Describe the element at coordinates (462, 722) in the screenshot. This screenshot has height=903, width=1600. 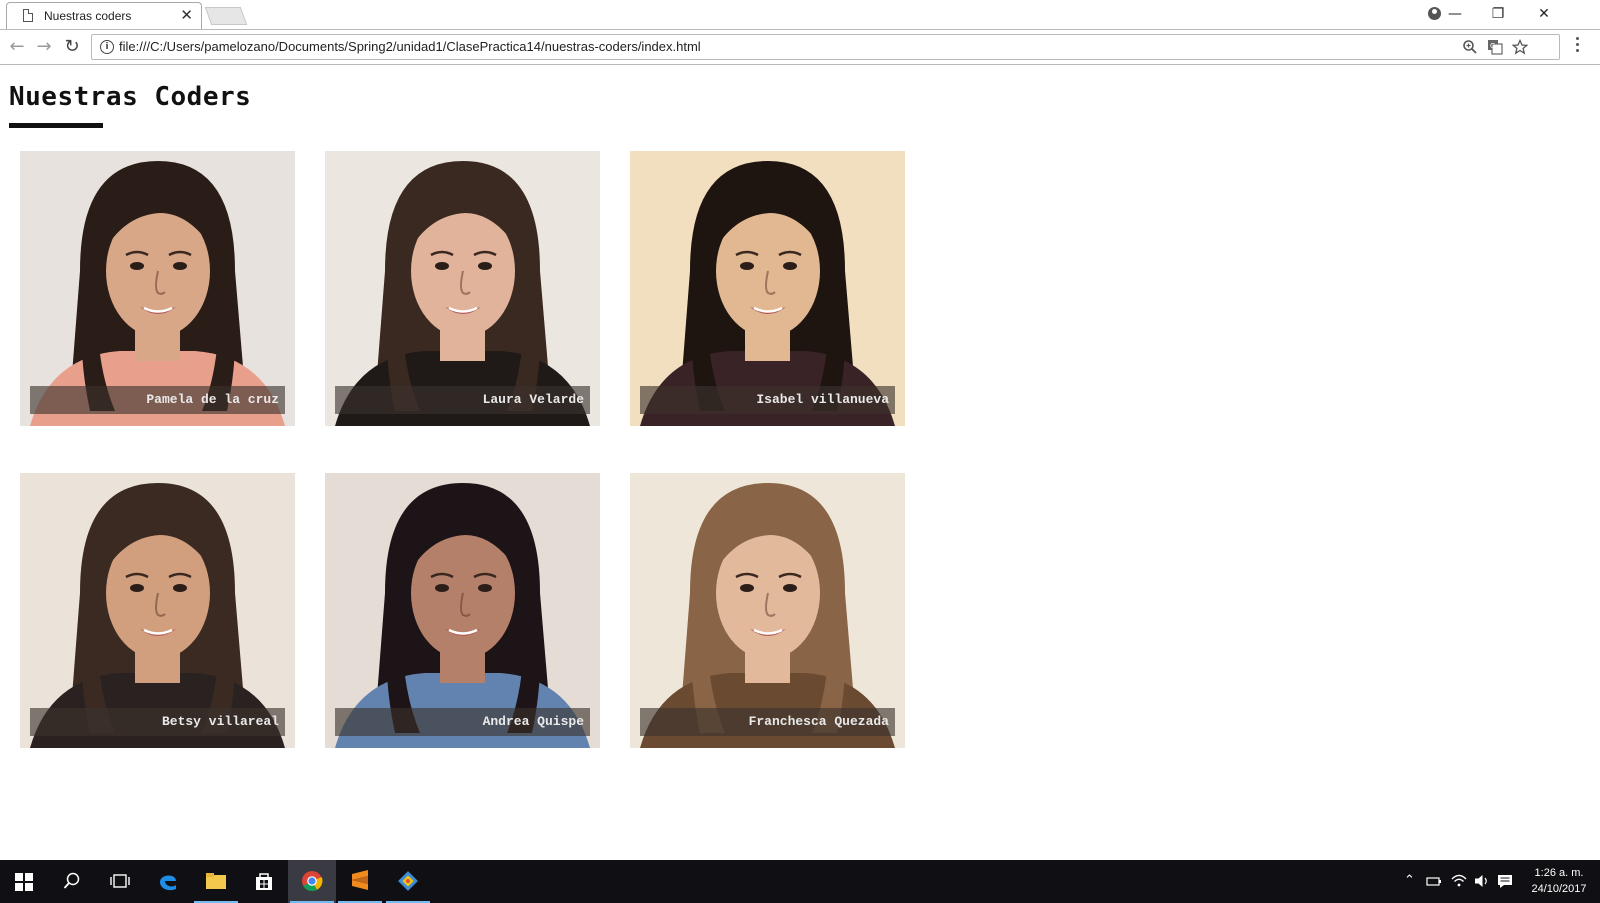
I see `coder-caption: Andrea Quispe` at that location.